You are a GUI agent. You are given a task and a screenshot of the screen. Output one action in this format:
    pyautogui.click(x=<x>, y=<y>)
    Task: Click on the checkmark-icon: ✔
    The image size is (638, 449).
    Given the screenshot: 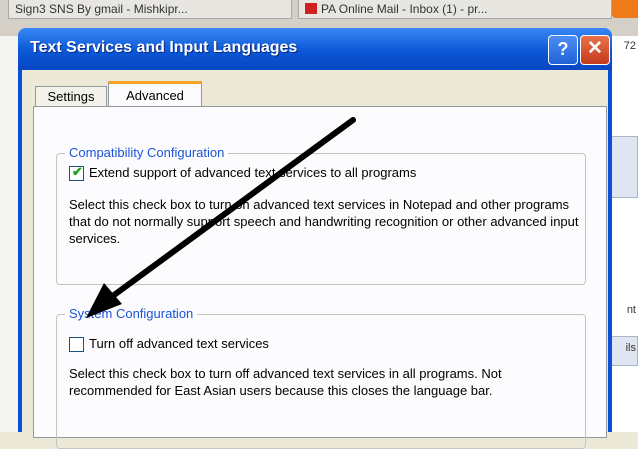 What is the action you would take?
    pyautogui.click(x=77, y=171)
    